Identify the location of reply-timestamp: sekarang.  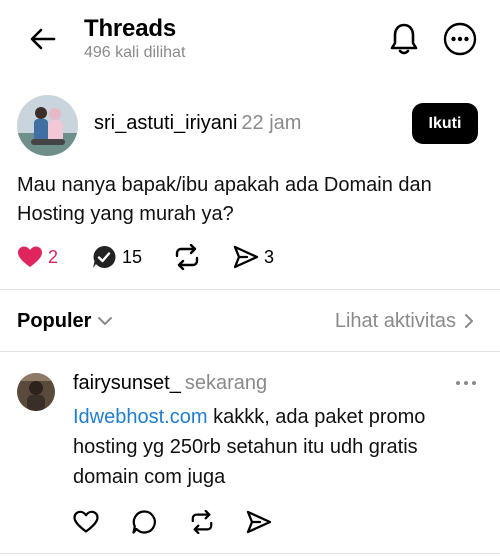
(226, 383).